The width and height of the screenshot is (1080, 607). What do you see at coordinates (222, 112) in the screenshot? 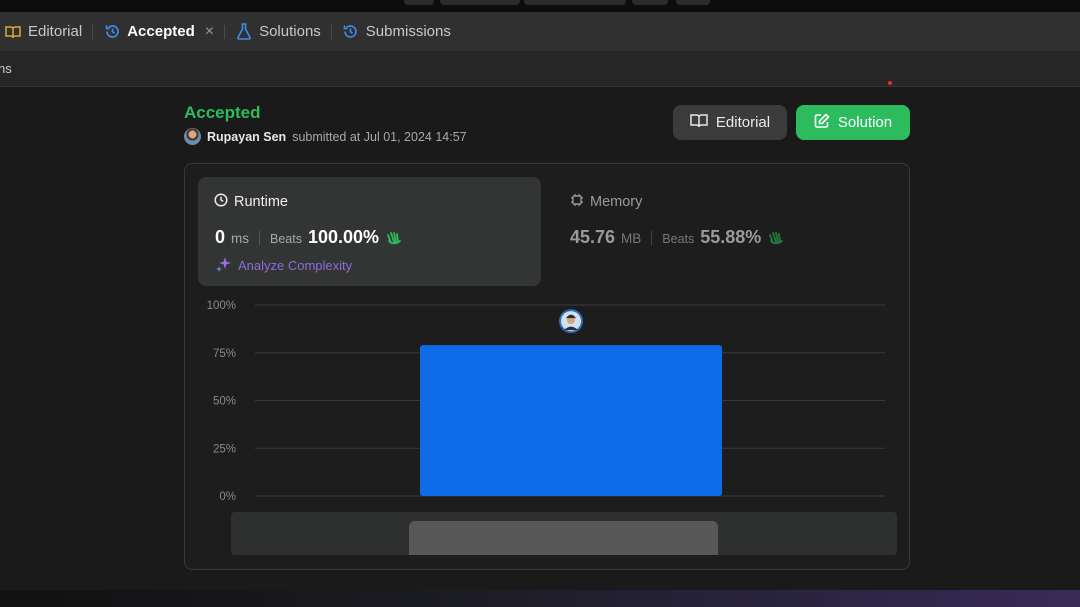
I see `submission-status: Accepted` at bounding box center [222, 112].